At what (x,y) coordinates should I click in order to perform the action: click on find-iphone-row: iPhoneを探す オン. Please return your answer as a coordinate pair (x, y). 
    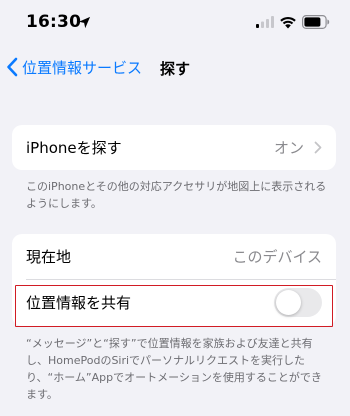
    Looking at the image, I should click on (174, 147).